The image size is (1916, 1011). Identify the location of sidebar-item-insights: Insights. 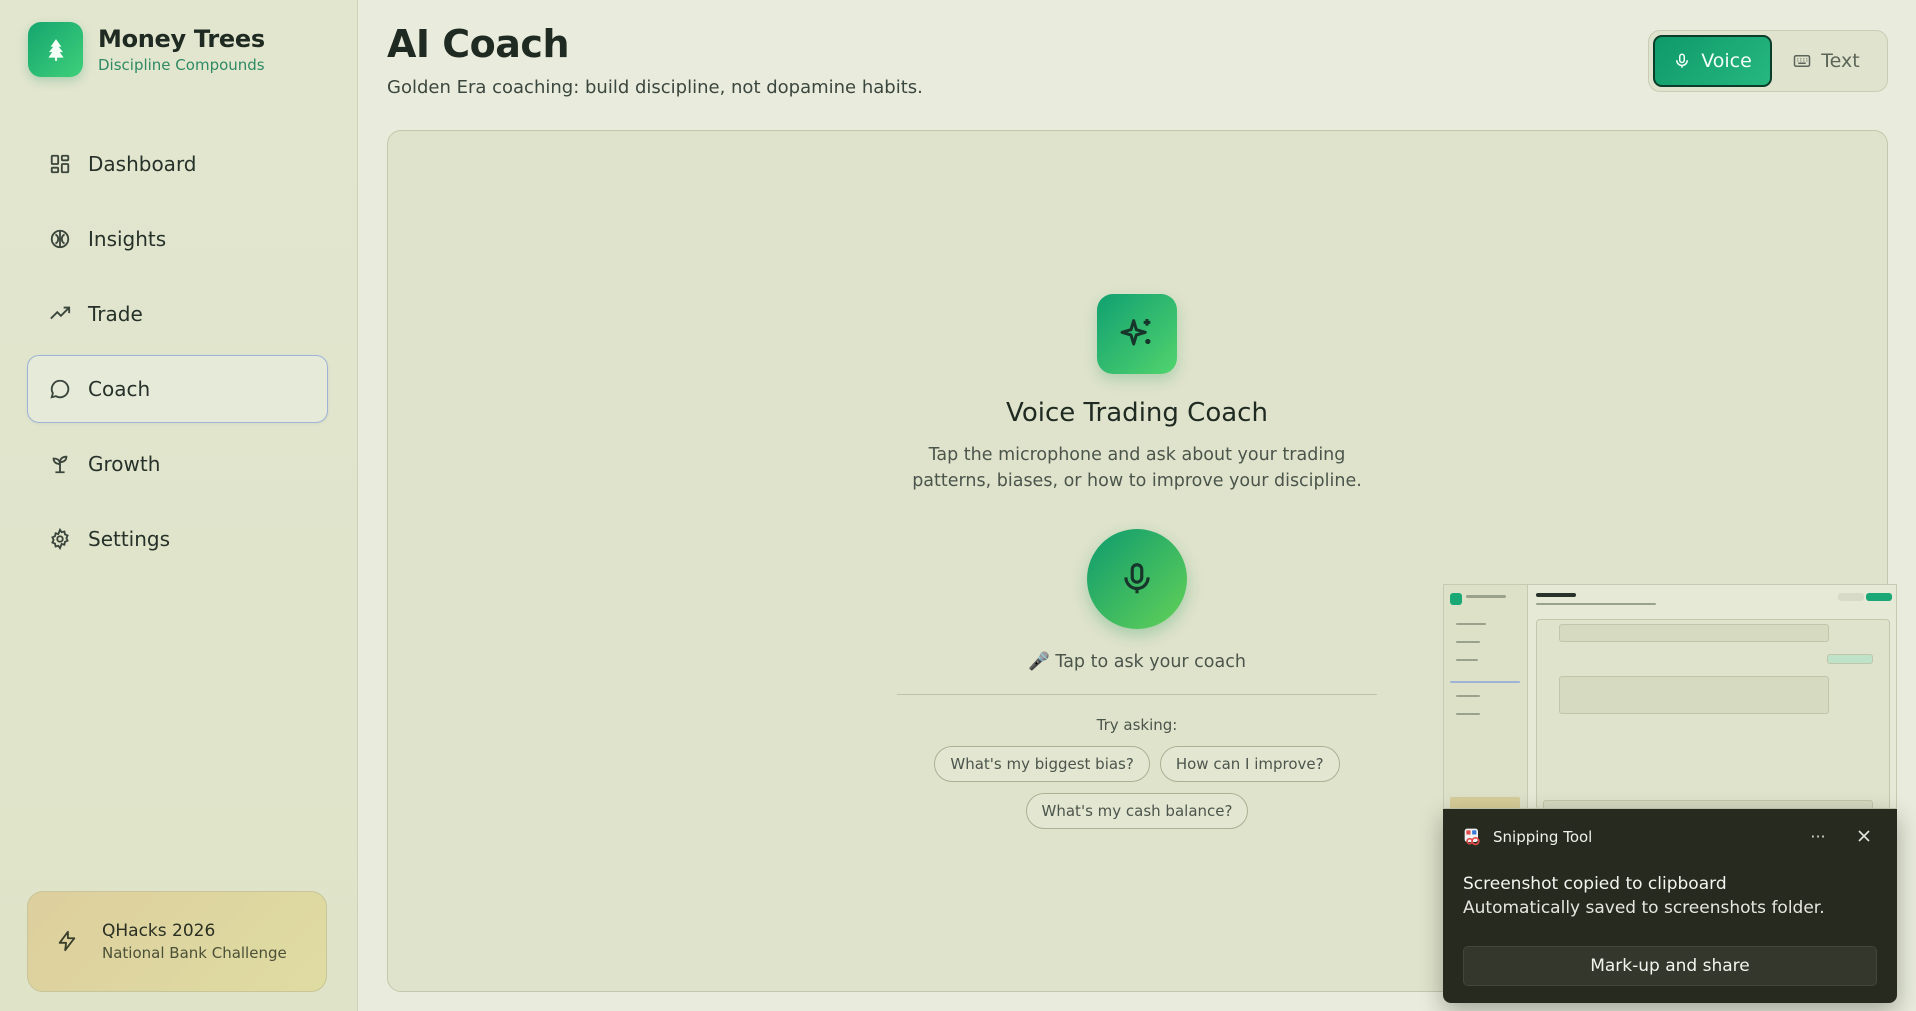
(177, 239).